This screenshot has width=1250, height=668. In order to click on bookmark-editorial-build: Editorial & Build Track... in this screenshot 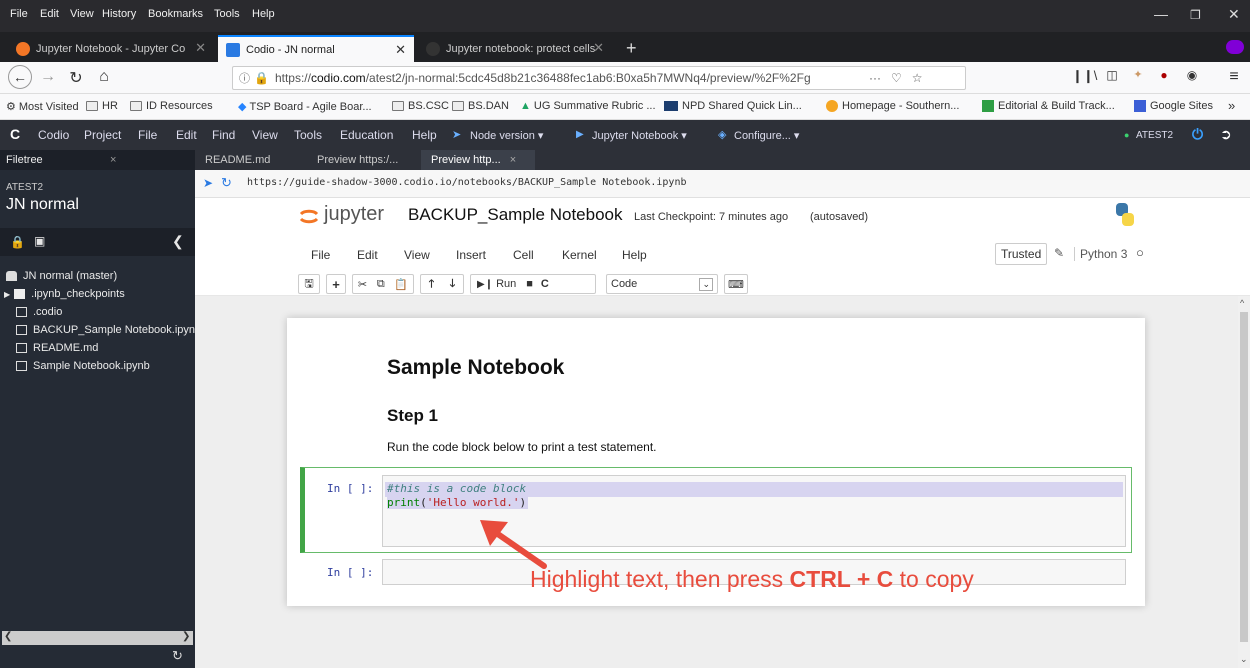, I will do `click(1048, 106)`.